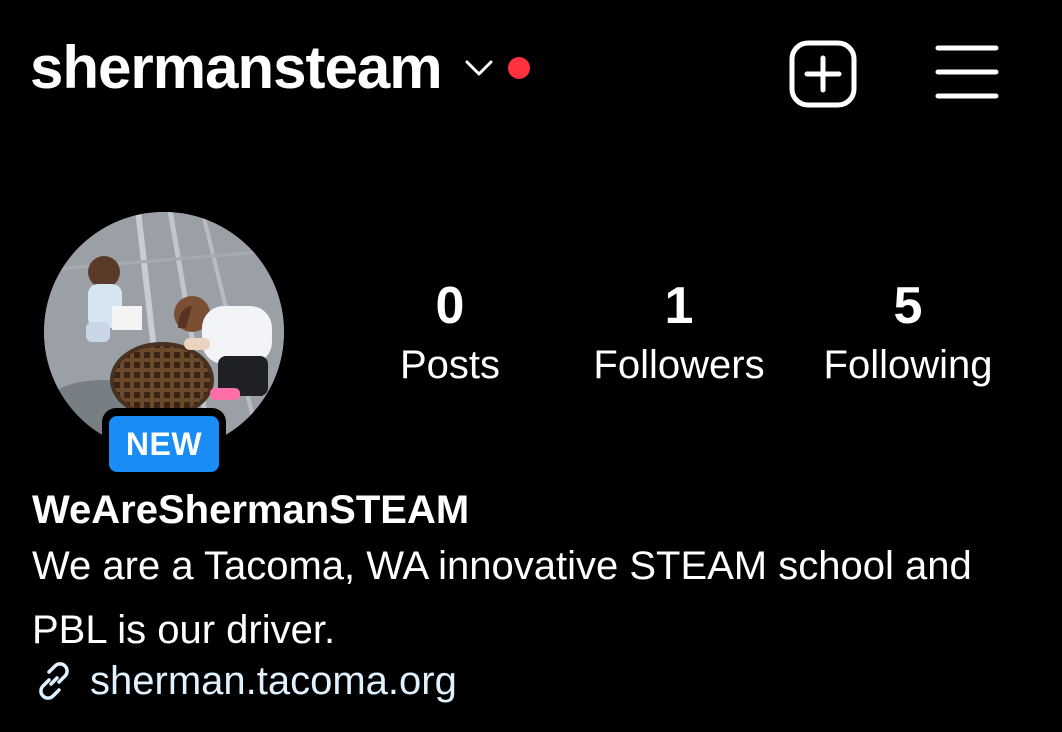  Describe the element at coordinates (450, 306) in the screenshot. I see `posts-count: 0` at that location.